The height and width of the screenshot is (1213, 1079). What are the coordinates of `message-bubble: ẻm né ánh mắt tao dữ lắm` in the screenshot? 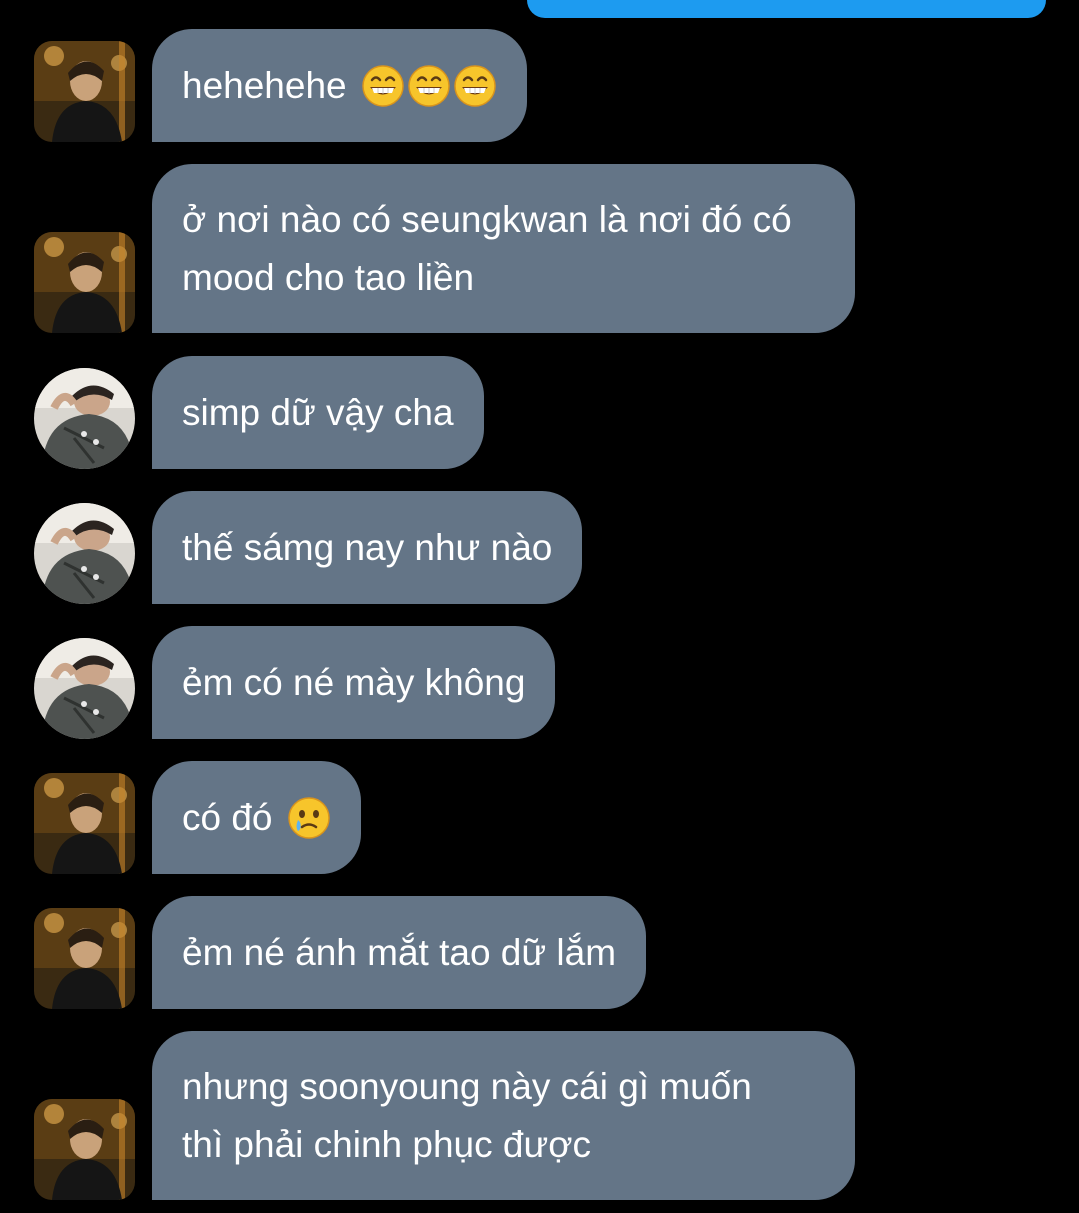 It's located at (399, 952).